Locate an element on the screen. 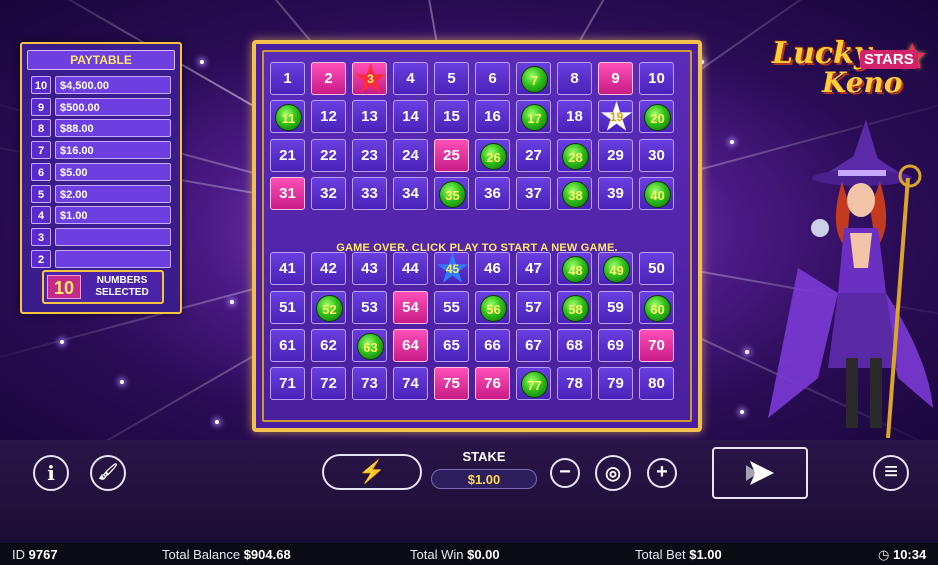  hamburger-menu-icon: ≡ is located at coordinates (890, 471).